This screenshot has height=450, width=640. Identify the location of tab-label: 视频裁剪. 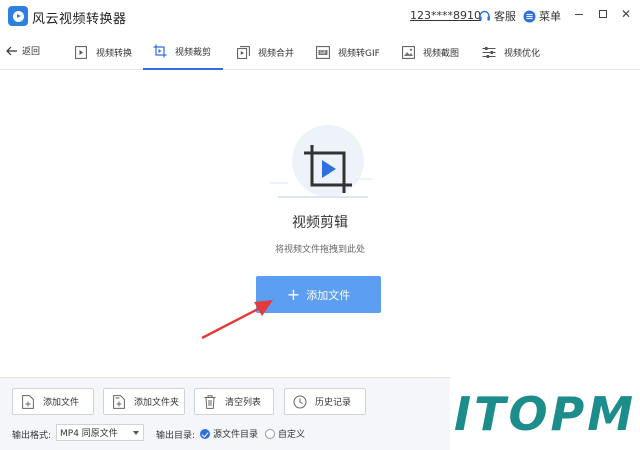
(193, 52).